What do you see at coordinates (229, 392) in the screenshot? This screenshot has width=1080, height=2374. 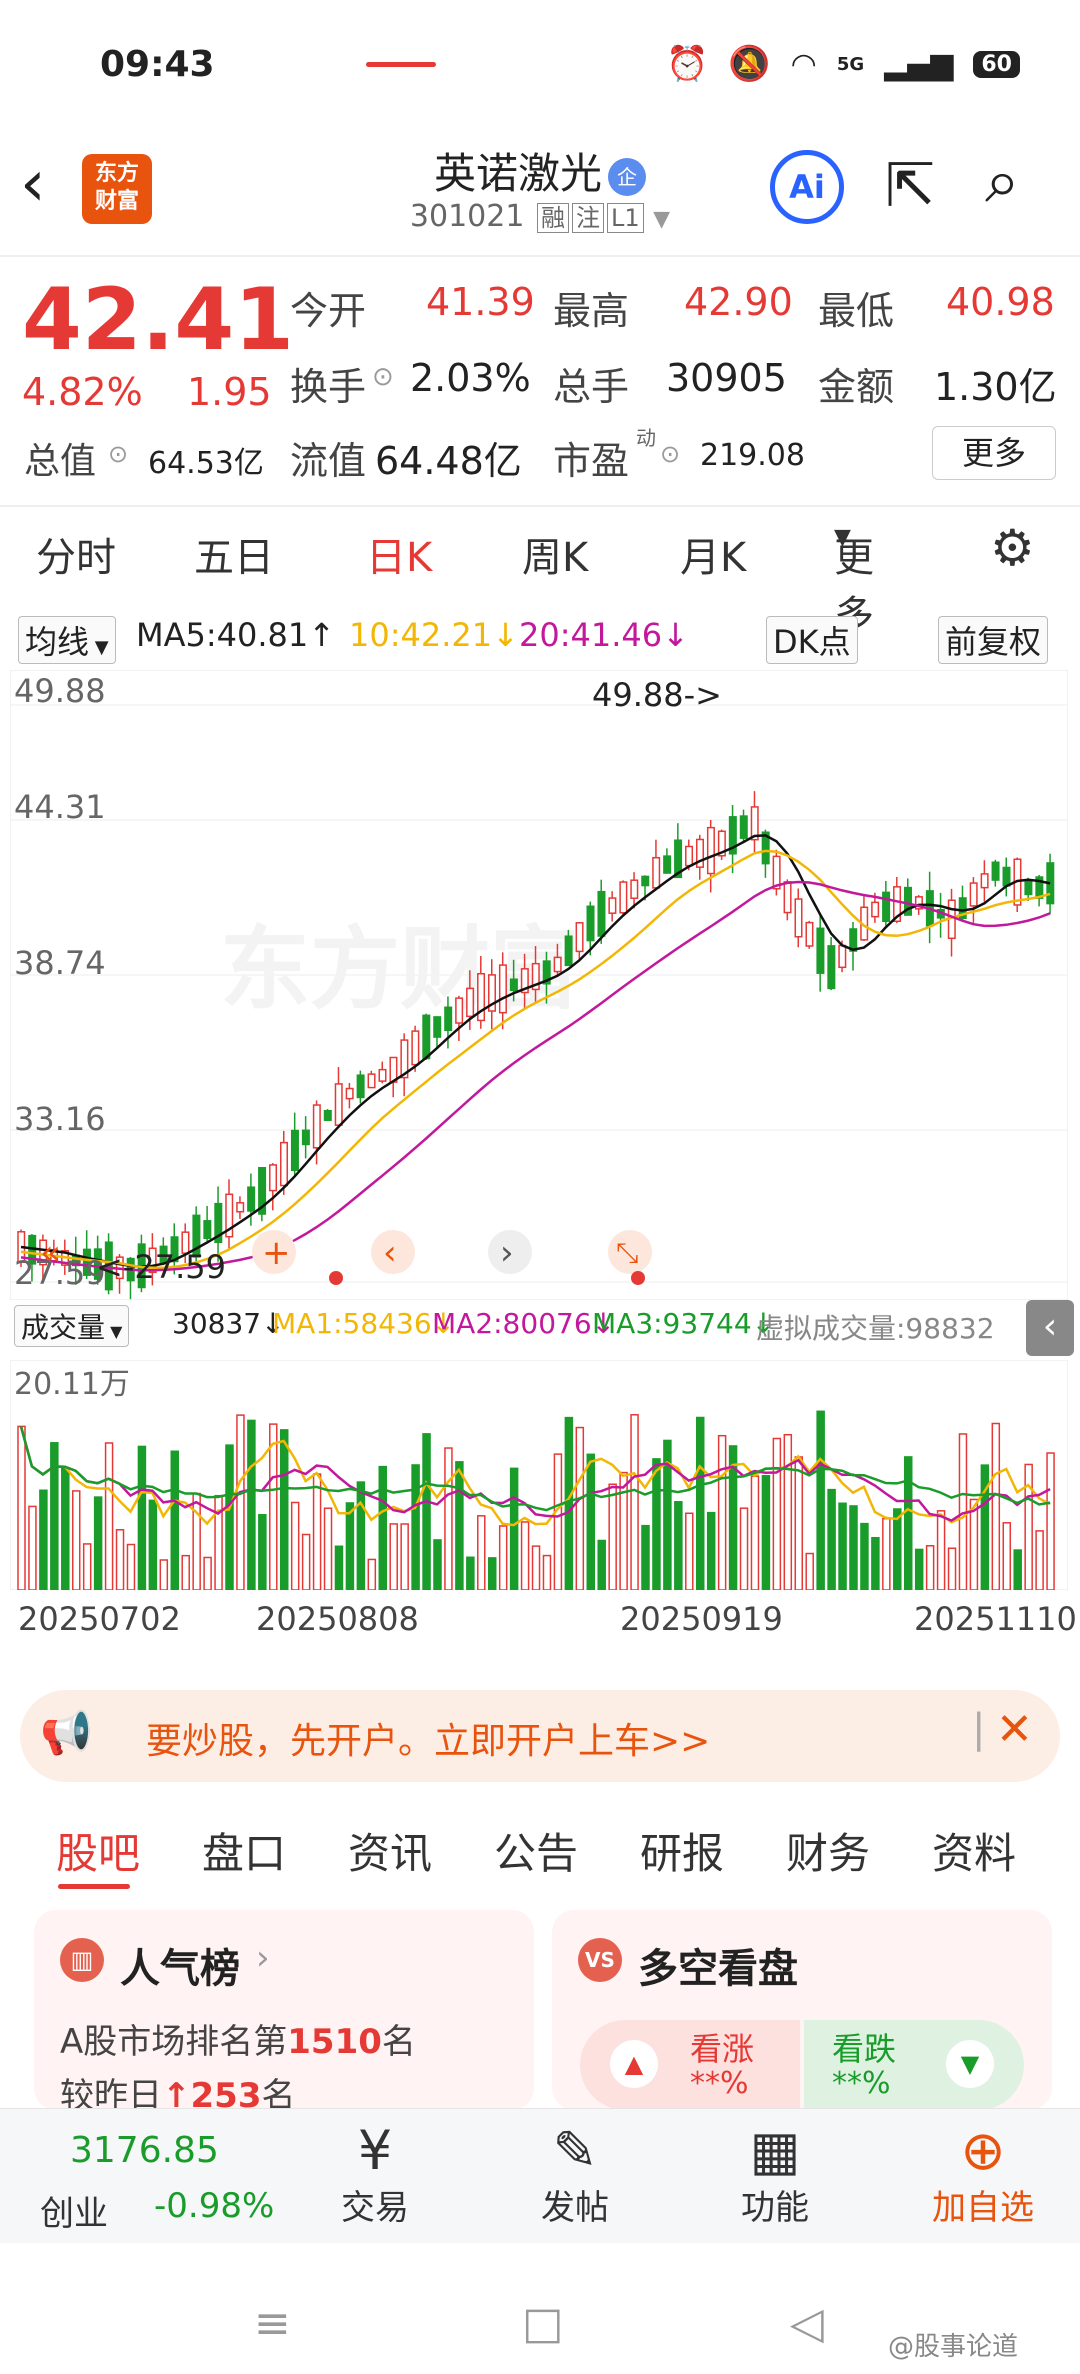 I see `change-amount: 1.95` at bounding box center [229, 392].